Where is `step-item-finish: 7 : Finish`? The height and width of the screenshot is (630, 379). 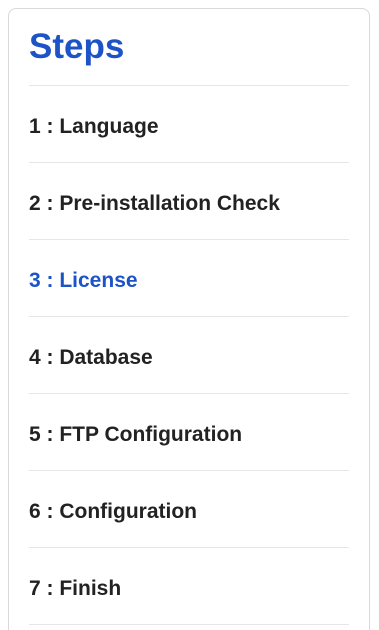
step-item-finish: 7 : Finish is located at coordinates (189, 586).